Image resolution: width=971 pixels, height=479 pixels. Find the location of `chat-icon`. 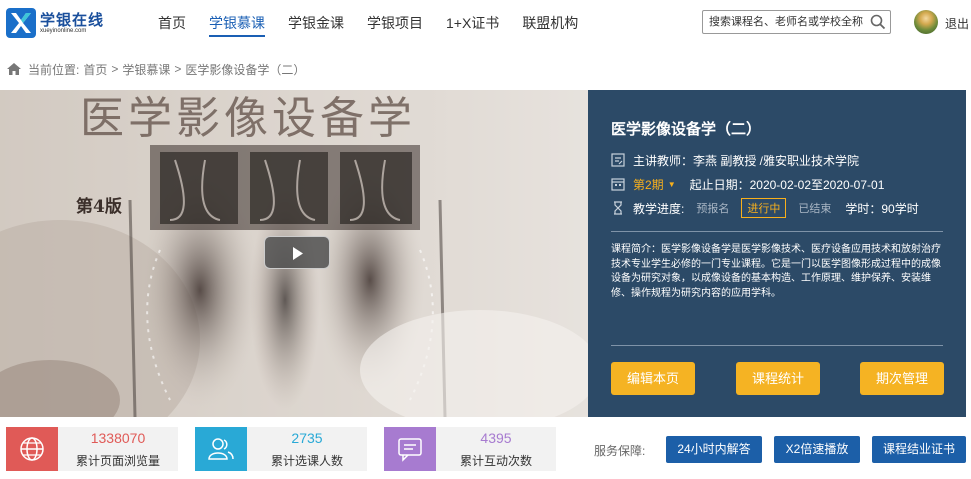

chat-icon is located at coordinates (410, 449).